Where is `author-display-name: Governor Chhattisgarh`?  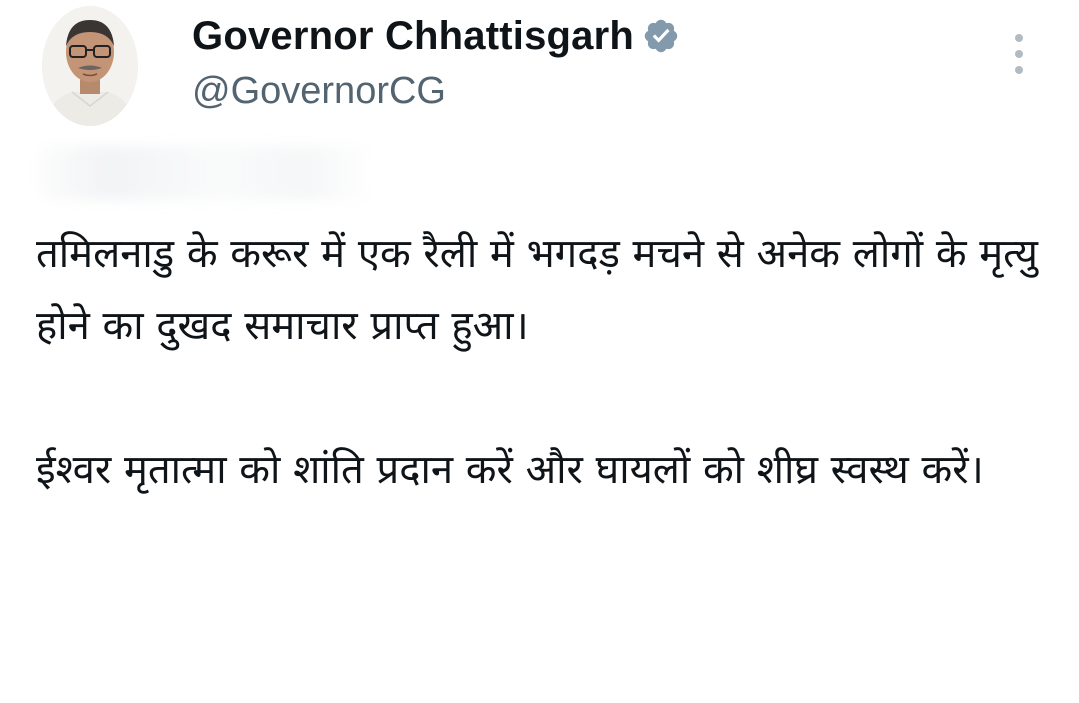 author-display-name: Governor Chhattisgarh is located at coordinates (413, 36).